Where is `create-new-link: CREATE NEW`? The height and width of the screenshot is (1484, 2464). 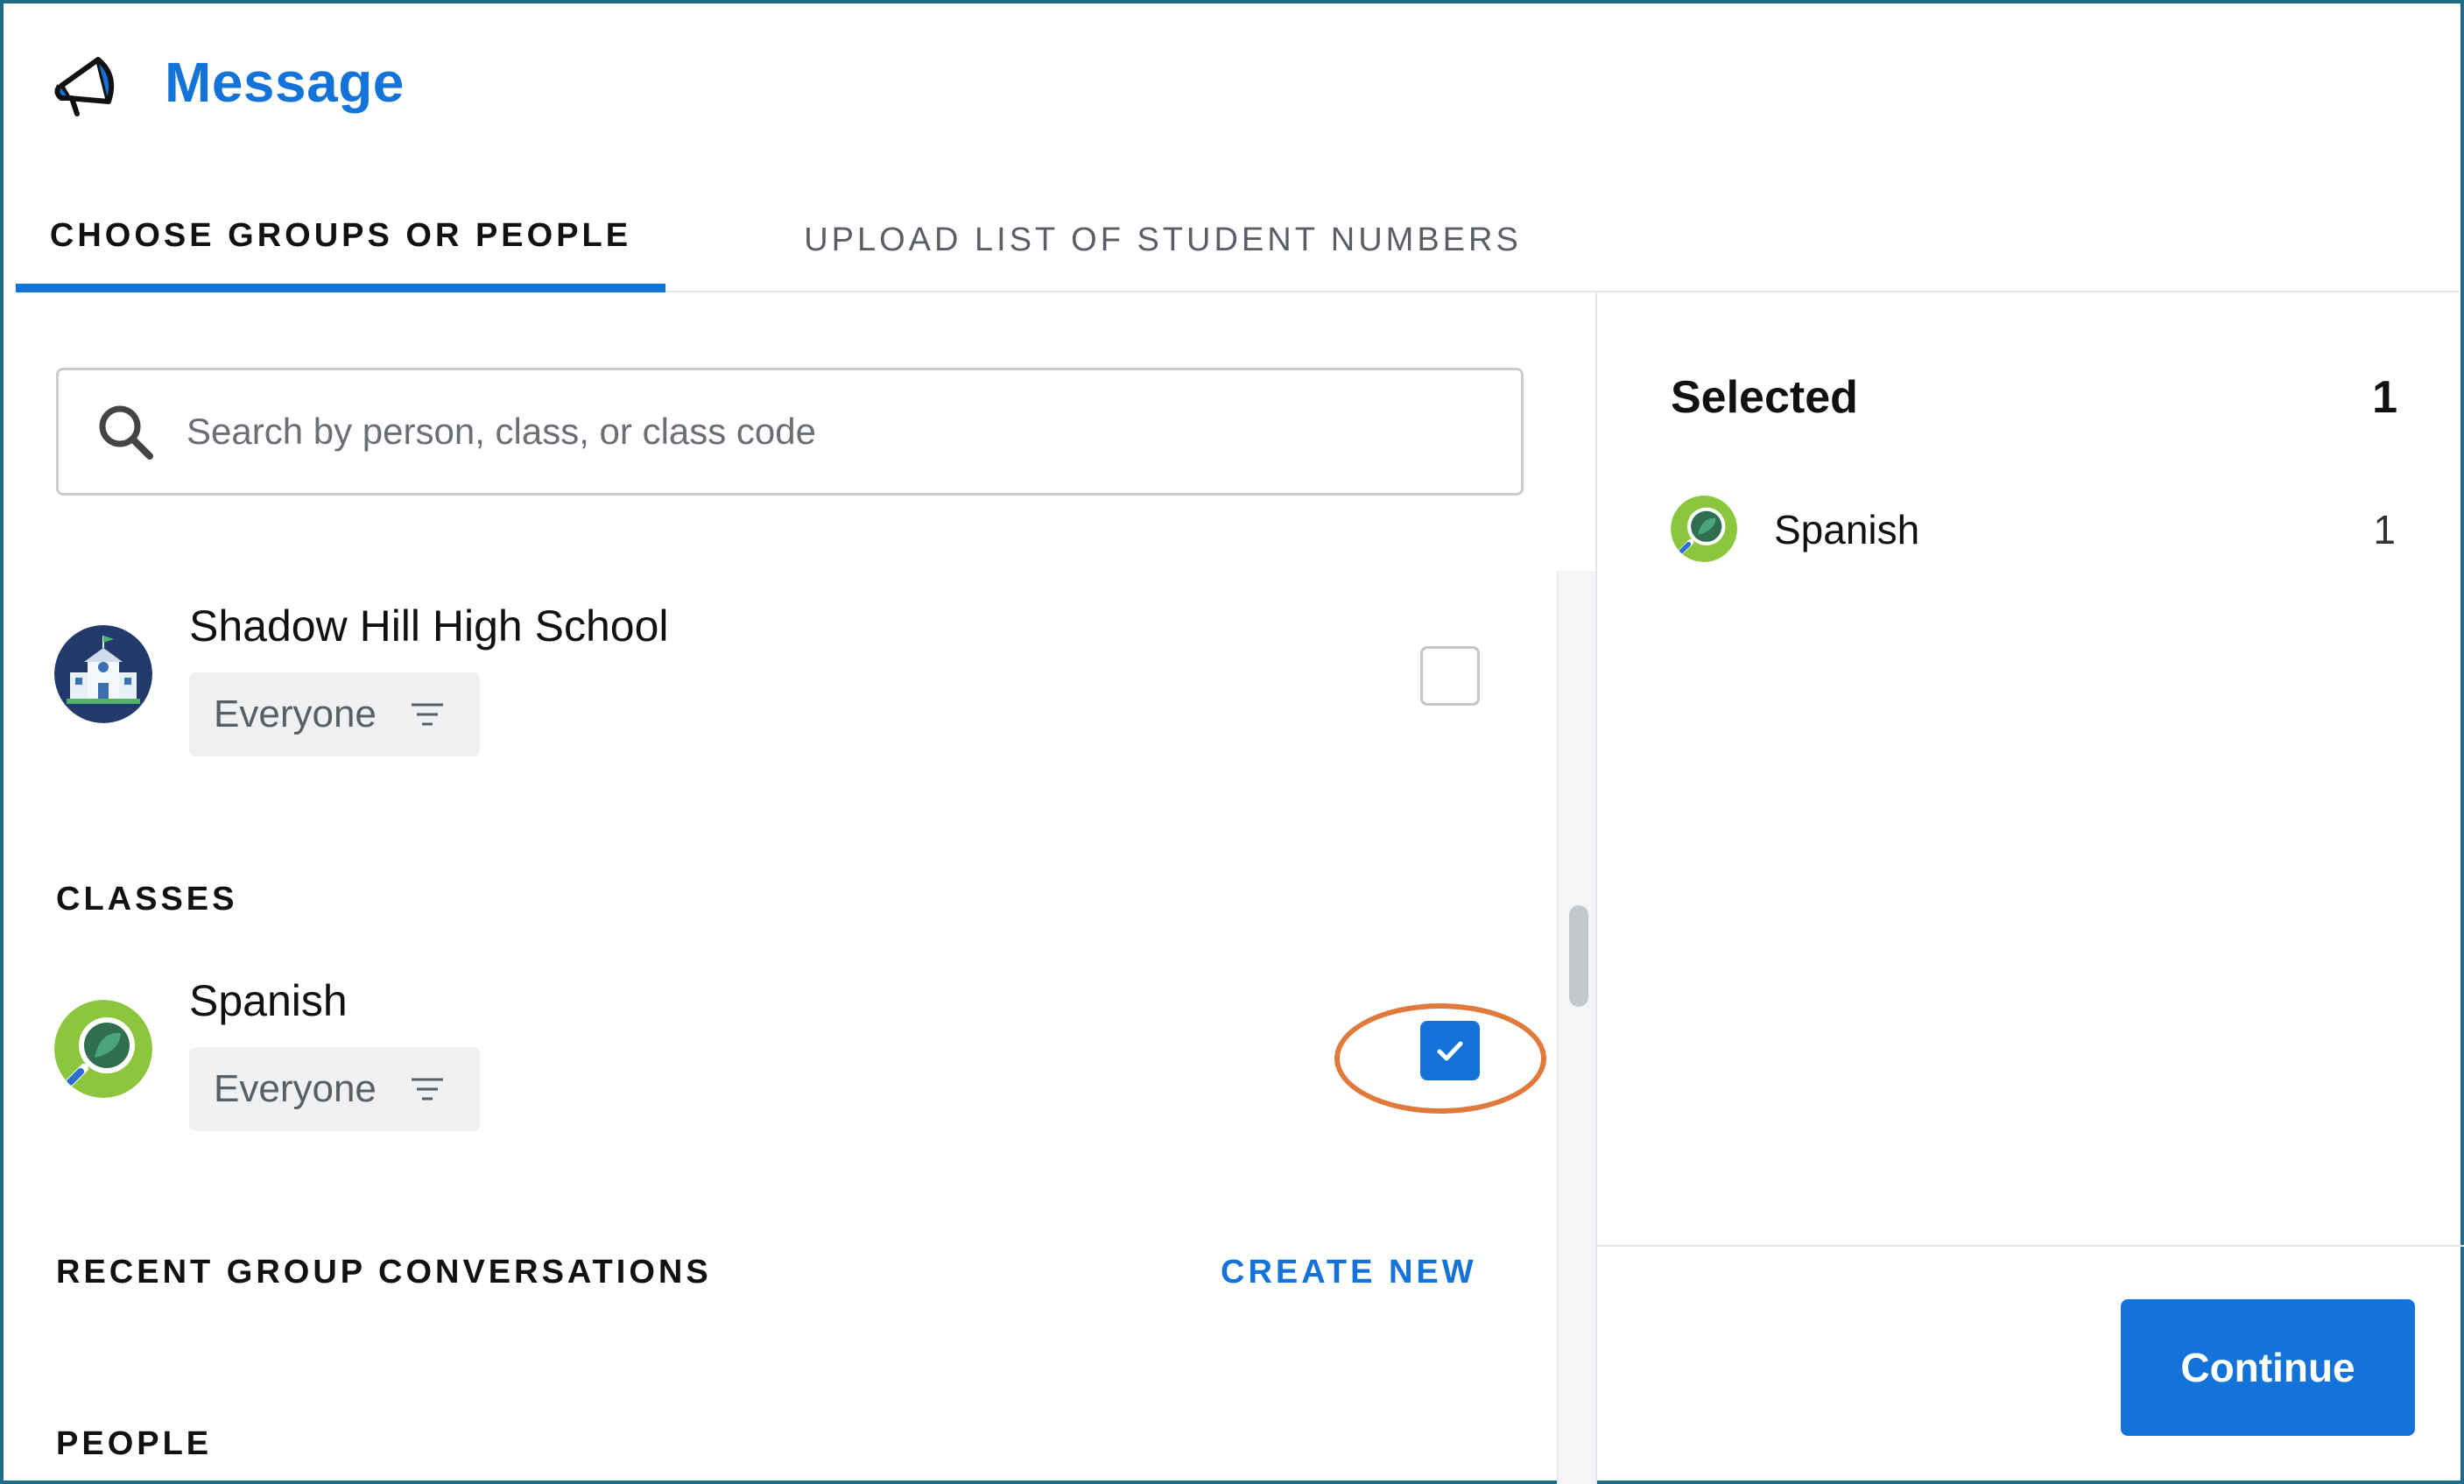 create-new-link: CREATE NEW is located at coordinates (1349, 1272).